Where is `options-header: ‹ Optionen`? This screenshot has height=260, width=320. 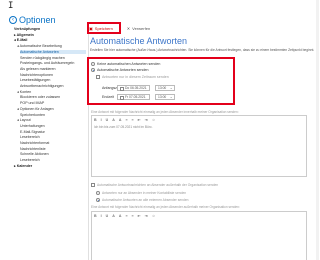
options-header: ‹ Optionen is located at coordinates (32, 20).